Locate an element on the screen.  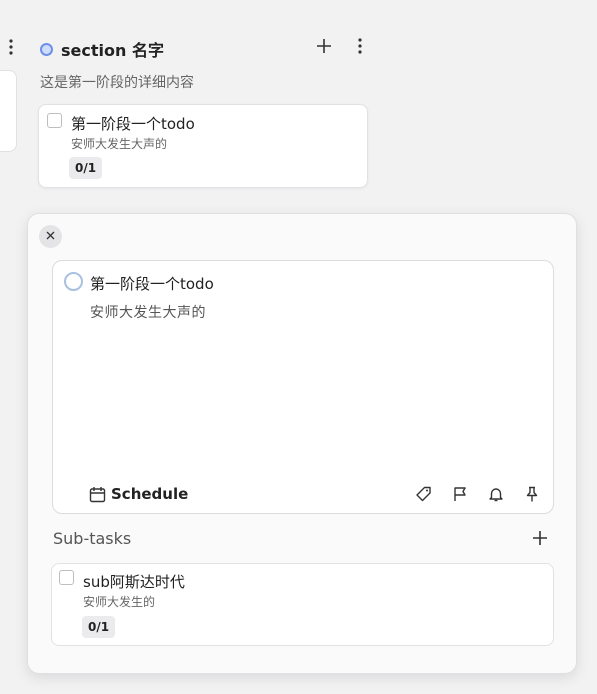
section-add-button is located at coordinates (324, 49).